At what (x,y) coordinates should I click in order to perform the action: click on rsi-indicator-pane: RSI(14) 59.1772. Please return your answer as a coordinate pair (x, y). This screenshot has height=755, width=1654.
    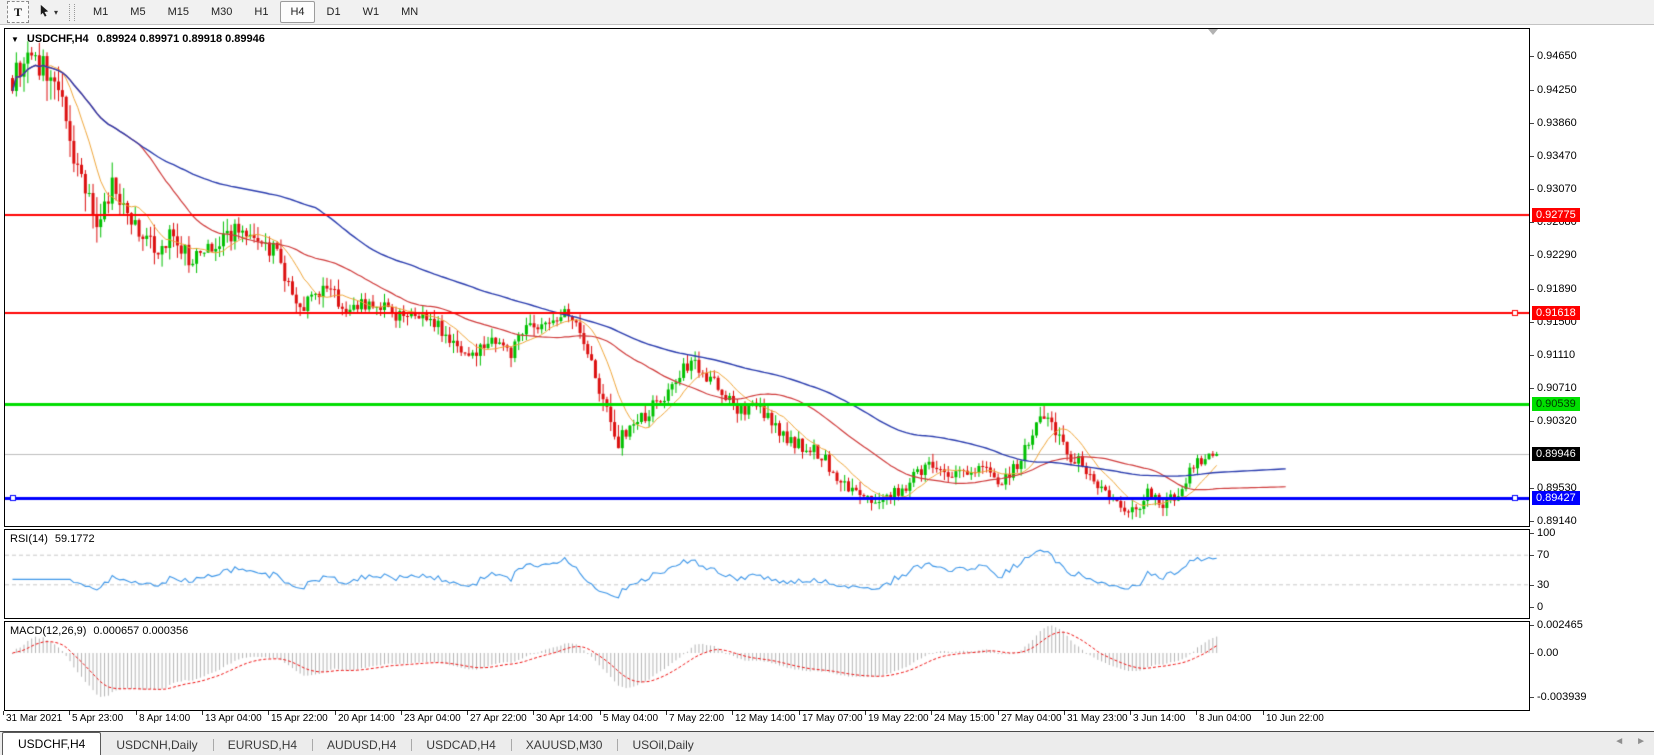
    Looking at the image, I should click on (767, 574).